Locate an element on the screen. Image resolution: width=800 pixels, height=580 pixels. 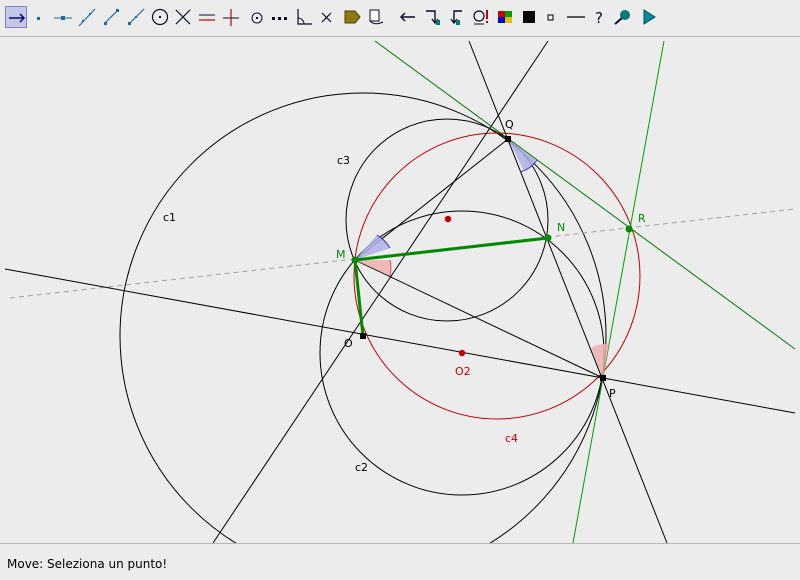
reflect-icon is located at coordinates (433, 17).